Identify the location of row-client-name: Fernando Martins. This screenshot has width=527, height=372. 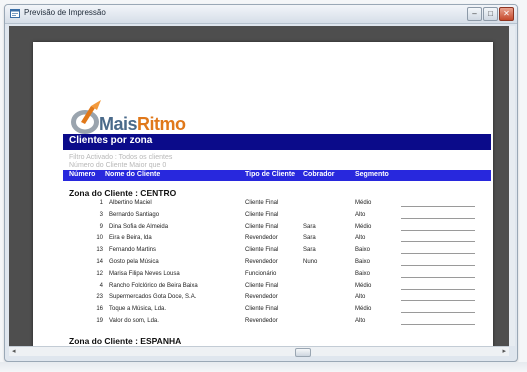
(133, 250).